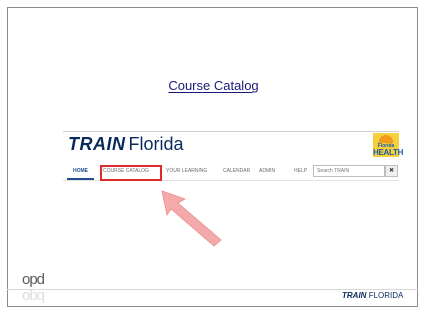 The height and width of the screenshot is (316, 427). I want to click on opd-logo: opd, so click(33, 279).